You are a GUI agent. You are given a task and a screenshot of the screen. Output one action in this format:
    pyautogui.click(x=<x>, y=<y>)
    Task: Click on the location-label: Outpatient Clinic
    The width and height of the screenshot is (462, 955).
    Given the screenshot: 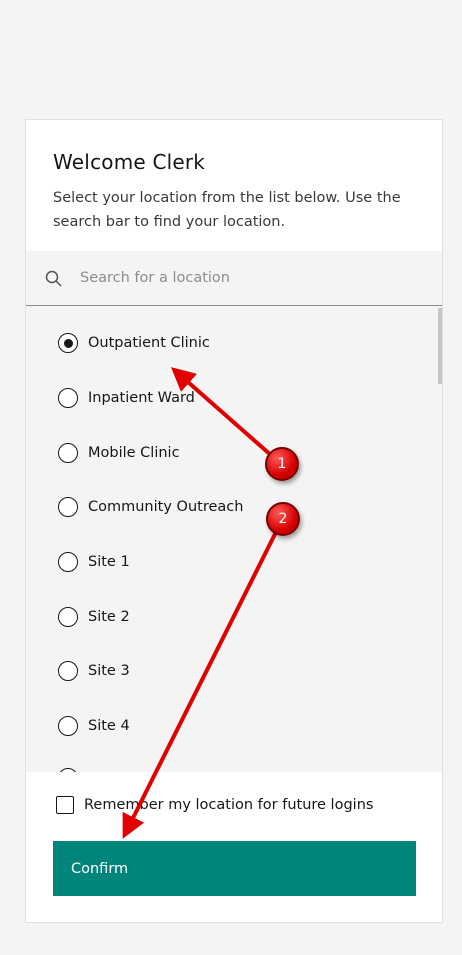 What is the action you would take?
    pyautogui.click(x=149, y=343)
    